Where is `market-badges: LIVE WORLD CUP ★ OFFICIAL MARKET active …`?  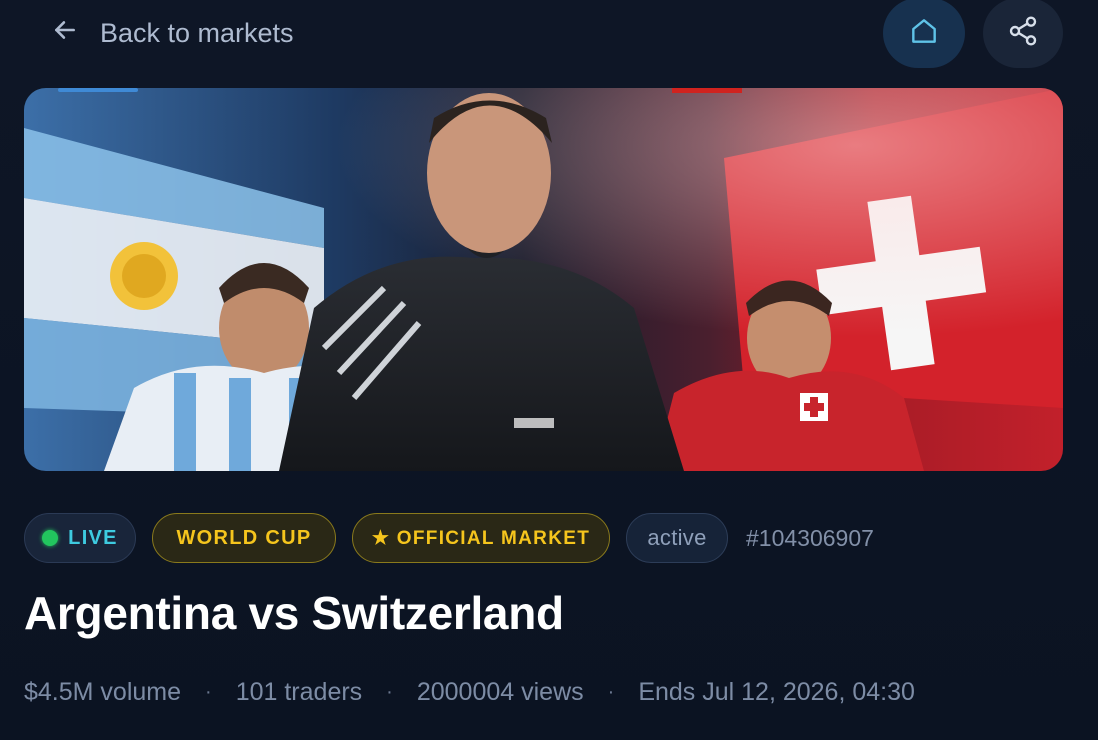 market-badges: LIVE WORLD CUP ★ OFFICIAL MARKET active … is located at coordinates (449, 538).